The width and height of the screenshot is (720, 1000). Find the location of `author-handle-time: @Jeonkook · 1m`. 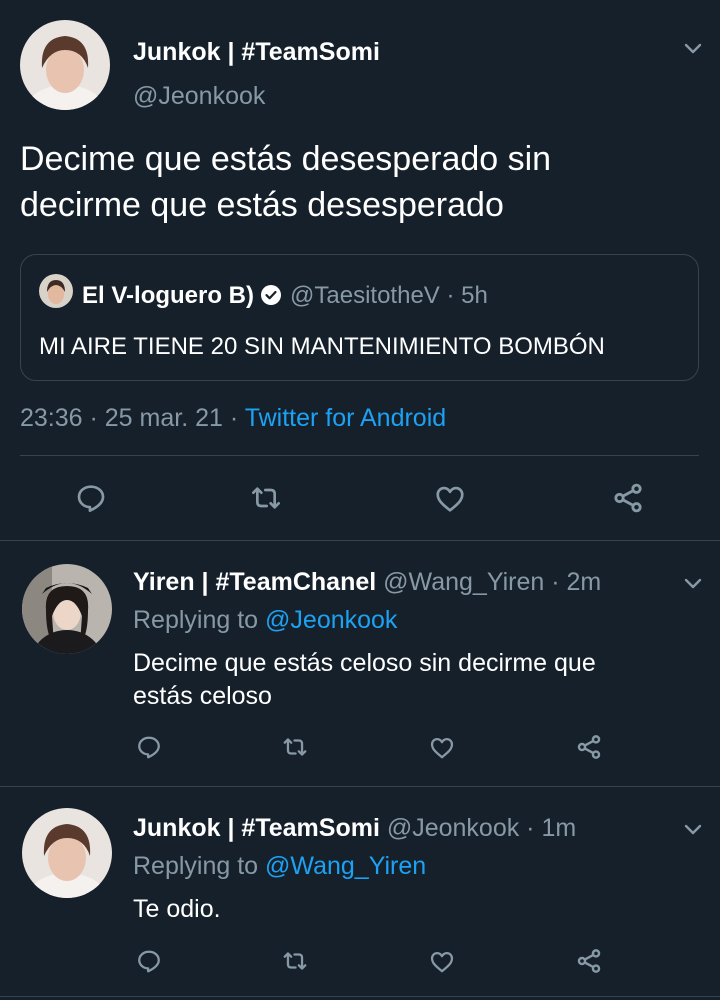

author-handle-time: @Jeonkook · 1m is located at coordinates (481, 828).